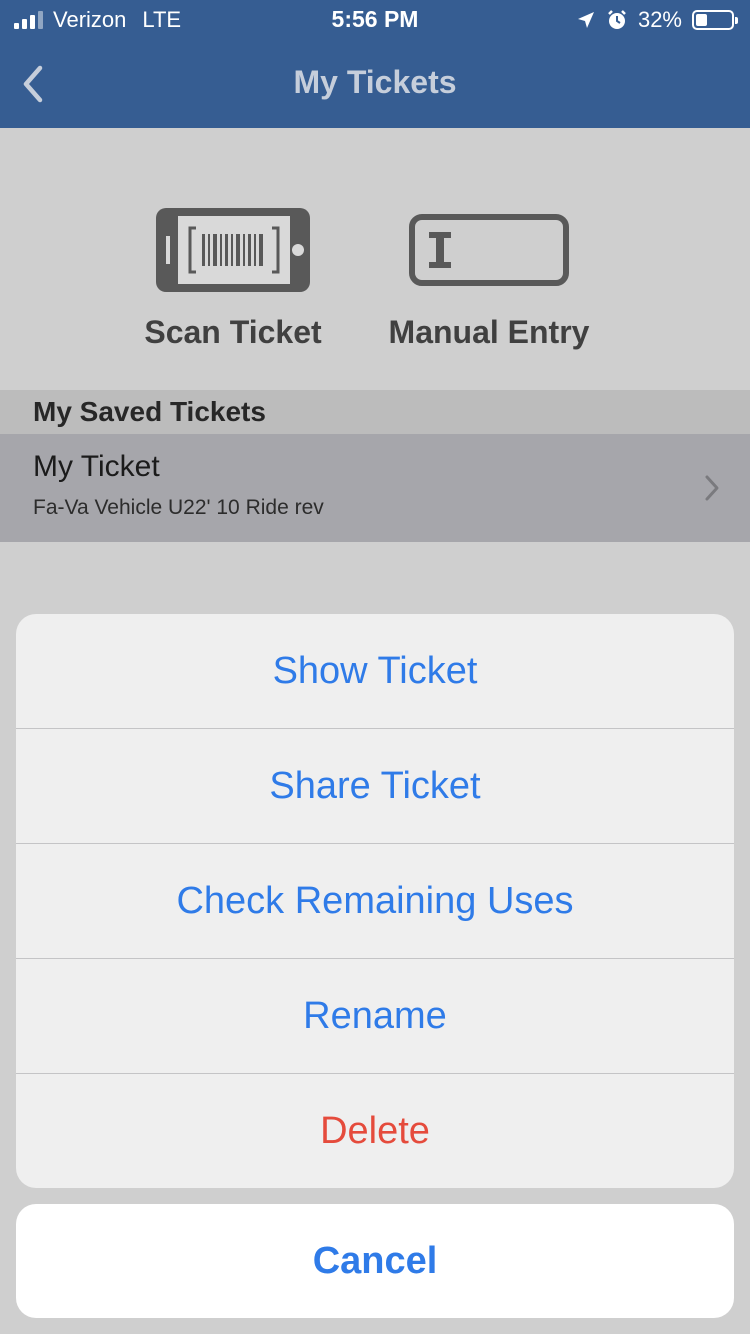  Describe the element at coordinates (178, 507) in the screenshot. I see `ticket-description: Fa-Va Vehicle U22' 10 Ride rev` at that location.